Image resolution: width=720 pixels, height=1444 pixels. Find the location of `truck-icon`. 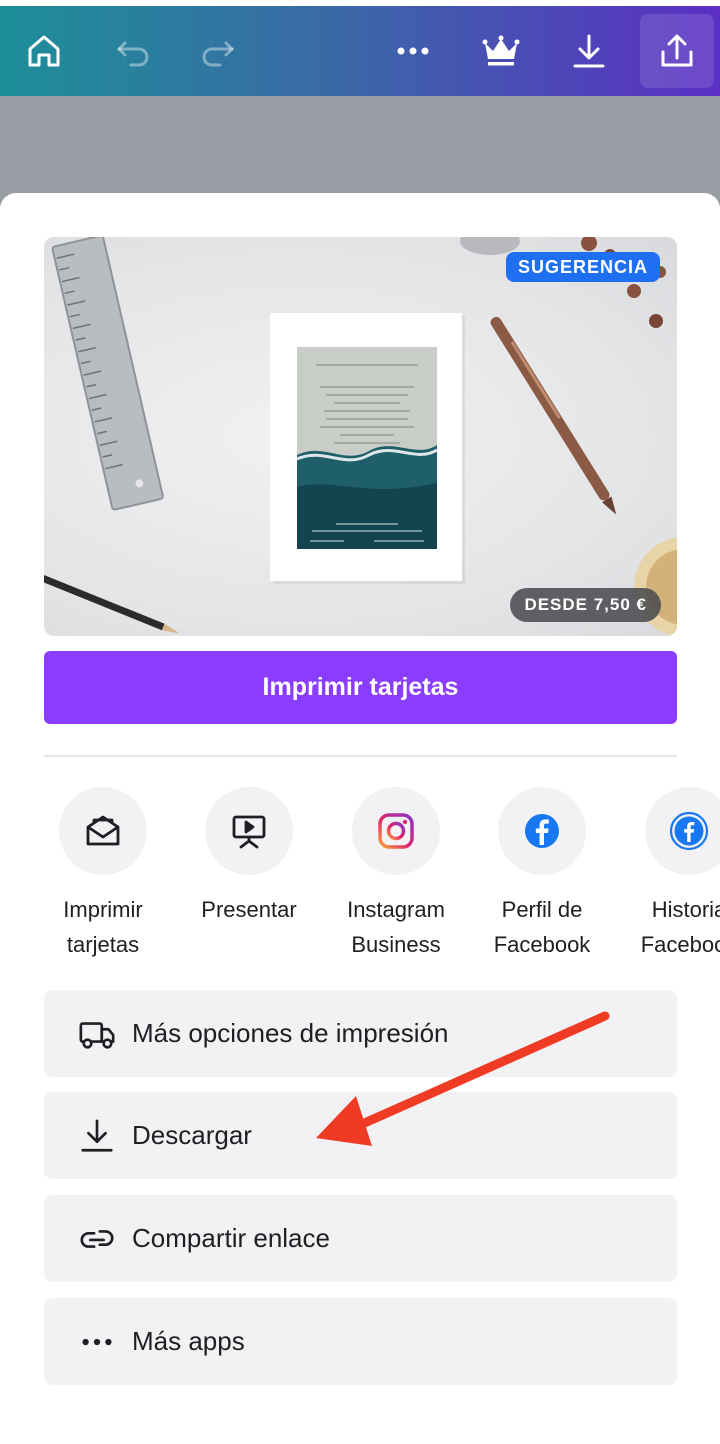

truck-icon is located at coordinates (97, 1035).